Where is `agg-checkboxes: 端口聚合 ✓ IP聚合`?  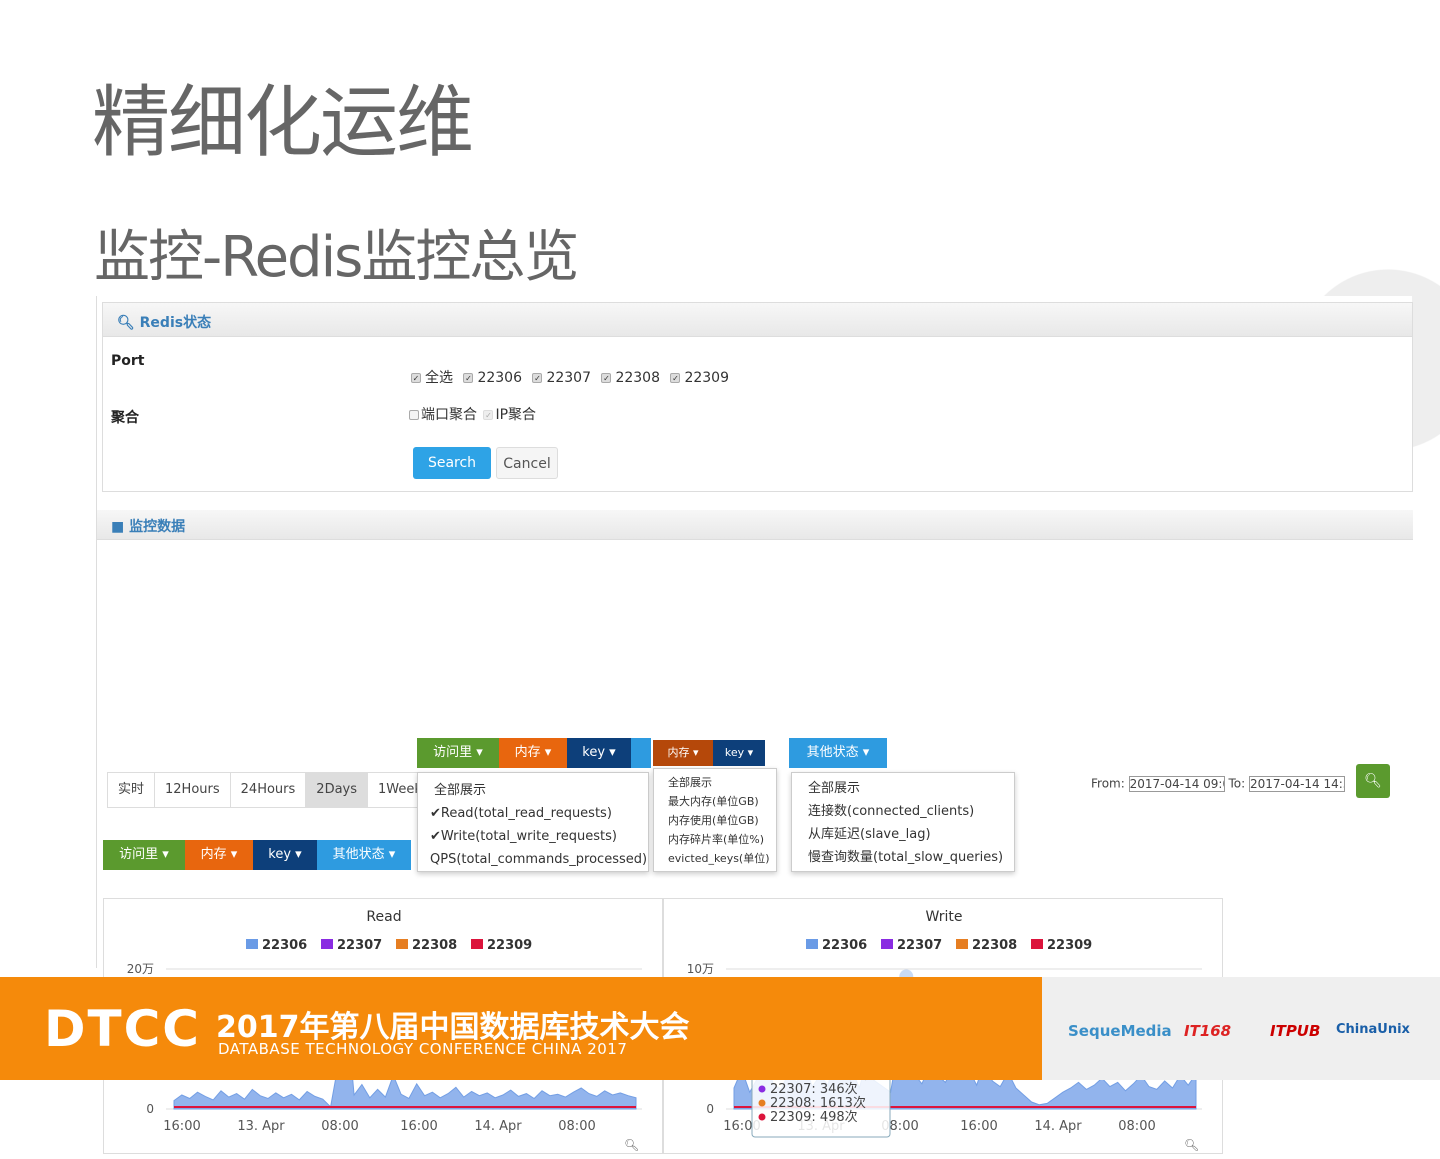 agg-checkboxes: 端口聚合 ✓ IP聚合 is located at coordinates (472, 414).